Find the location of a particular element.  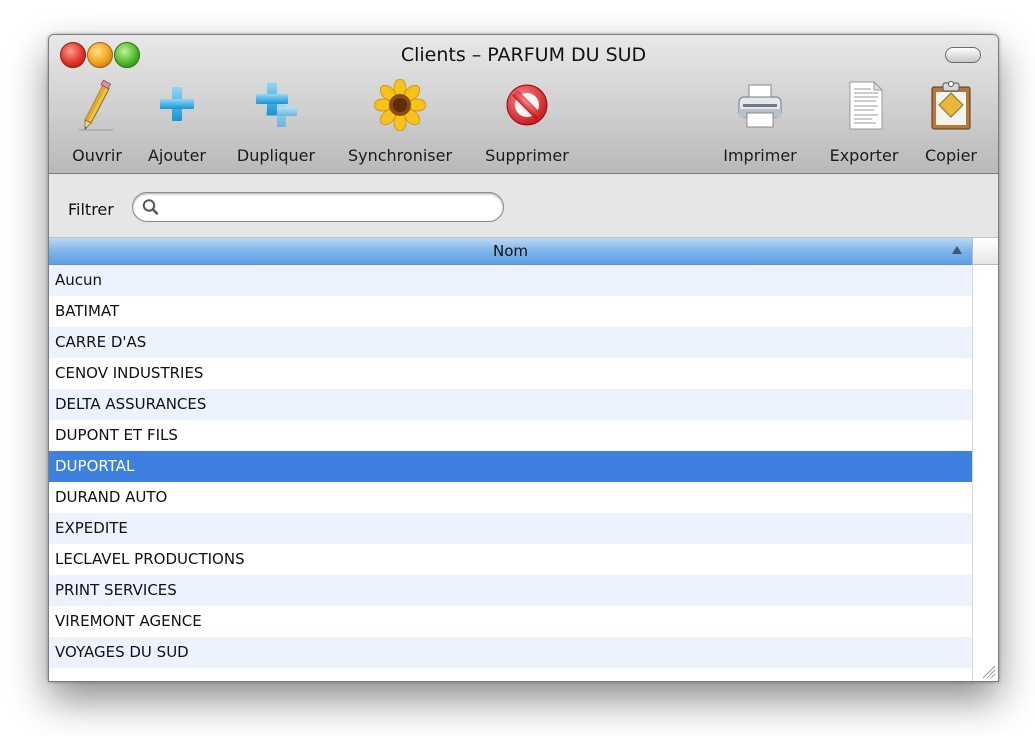

list-item-selected: DUPORTAL is located at coordinates (510, 466).